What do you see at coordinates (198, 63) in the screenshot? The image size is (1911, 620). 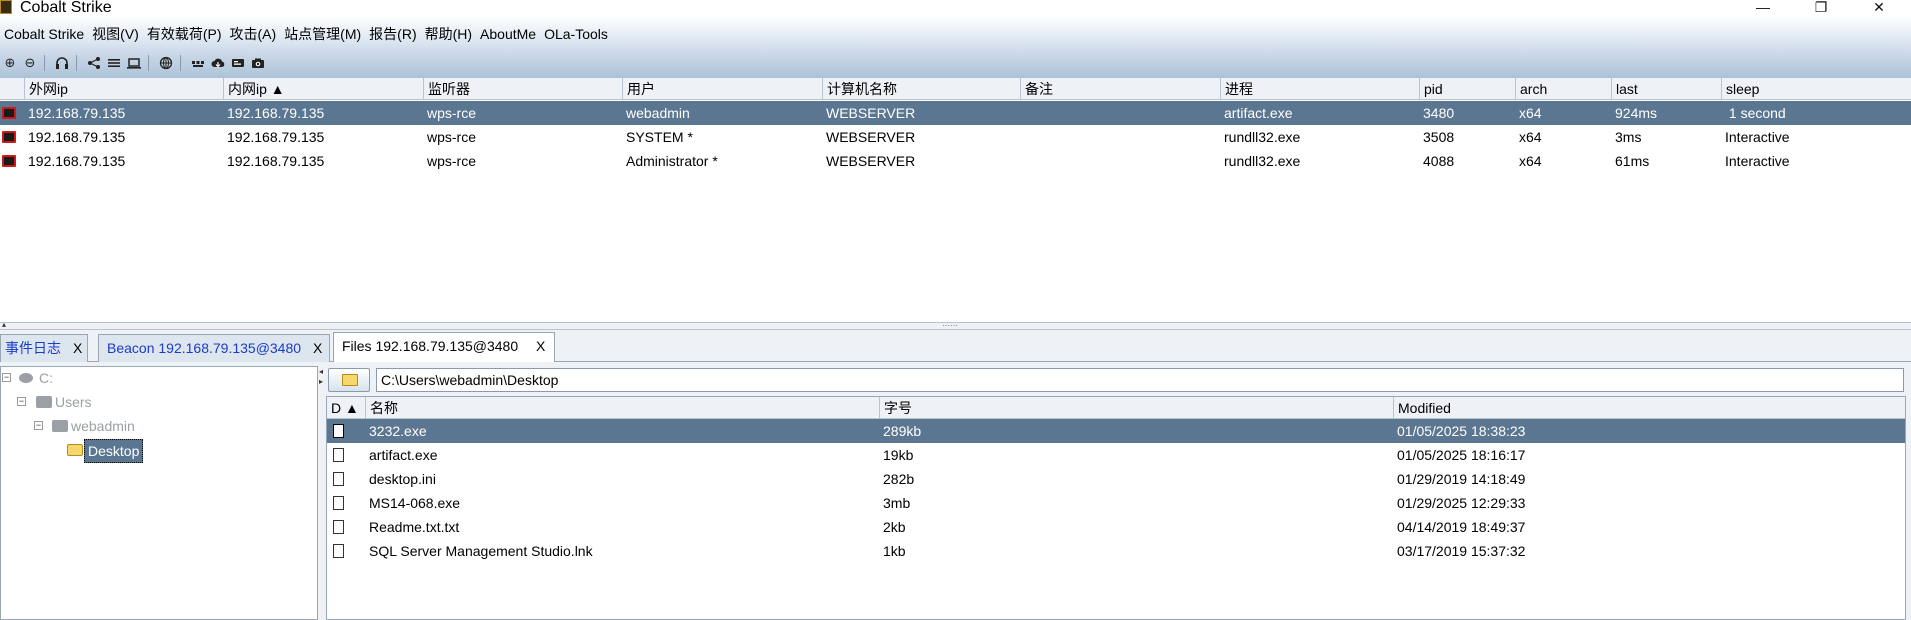 I see `keystrokes-icon` at bounding box center [198, 63].